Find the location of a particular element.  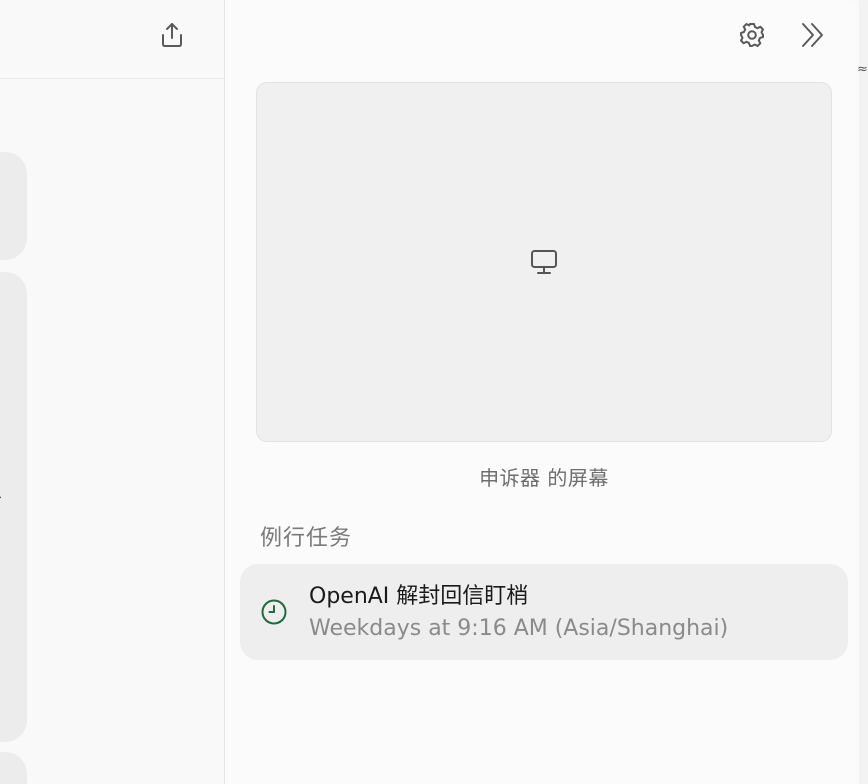

share-button is located at coordinates (172, 35).